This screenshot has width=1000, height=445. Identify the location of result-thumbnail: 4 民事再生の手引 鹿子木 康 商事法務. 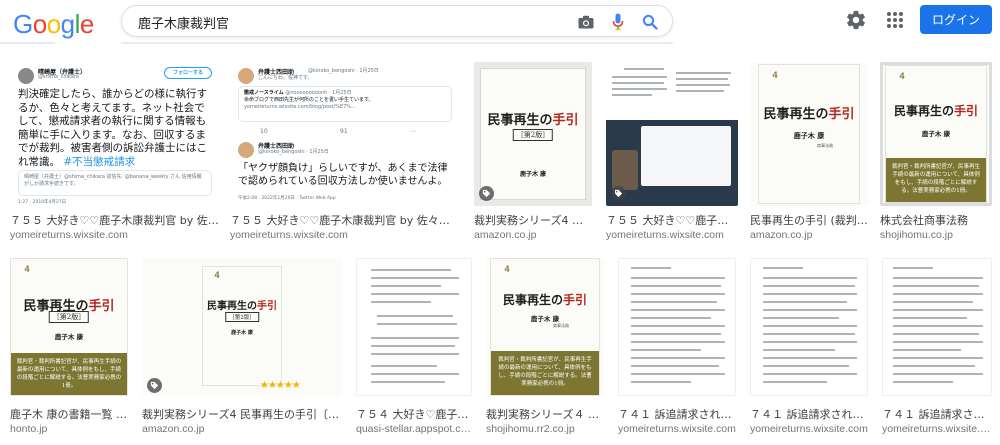
(809, 134).